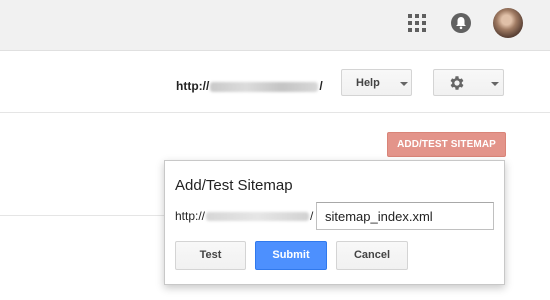 This screenshot has height=300, width=550. Describe the element at coordinates (457, 84) in the screenshot. I see `gear-icon` at that location.